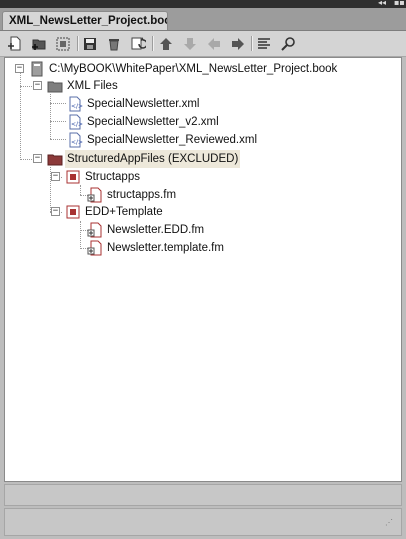 The width and height of the screenshot is (406, 539). I want to click on move-up-icon, so click(166, 43).